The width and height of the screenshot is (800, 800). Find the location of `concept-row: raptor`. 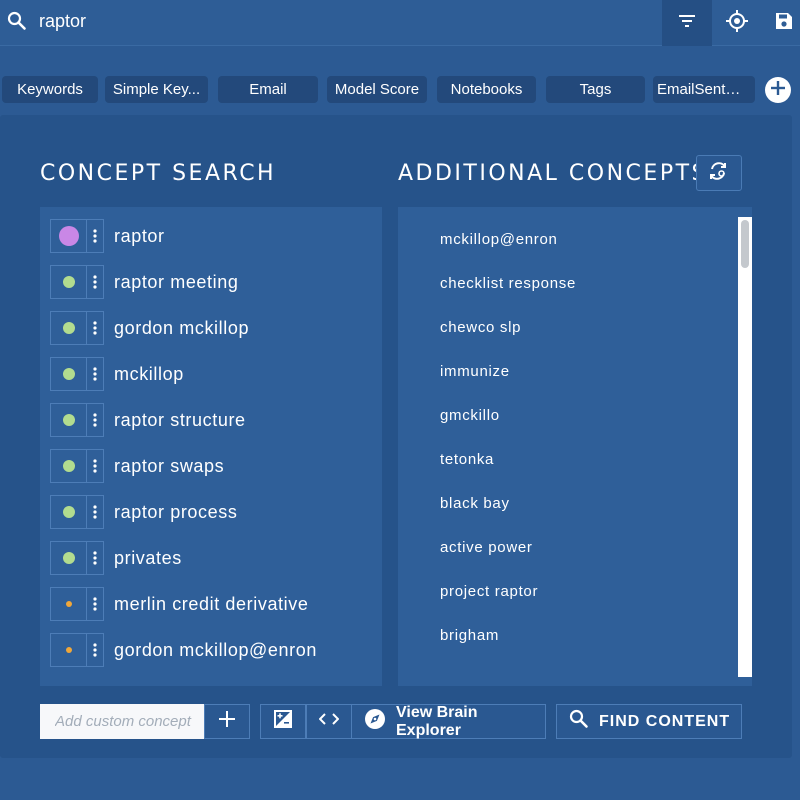

concept-row: raptor is located at coordinates (215, 236).